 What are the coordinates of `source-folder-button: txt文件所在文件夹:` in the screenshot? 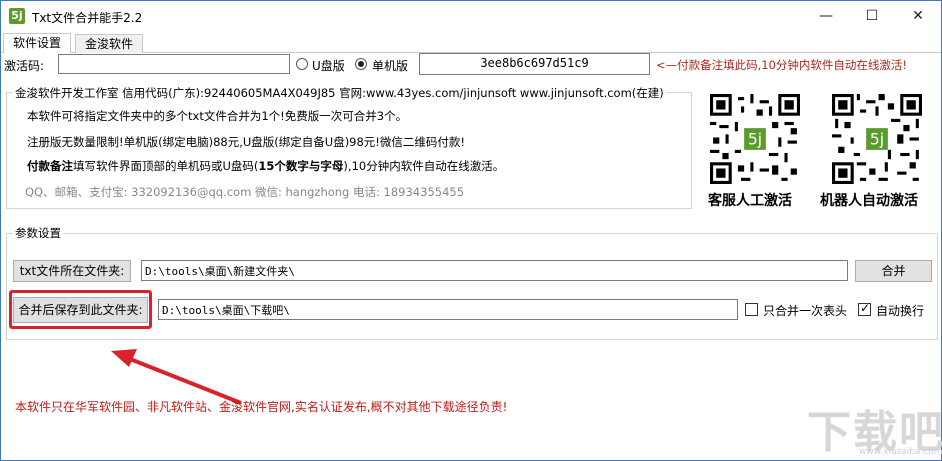 It's located at (72, 271).